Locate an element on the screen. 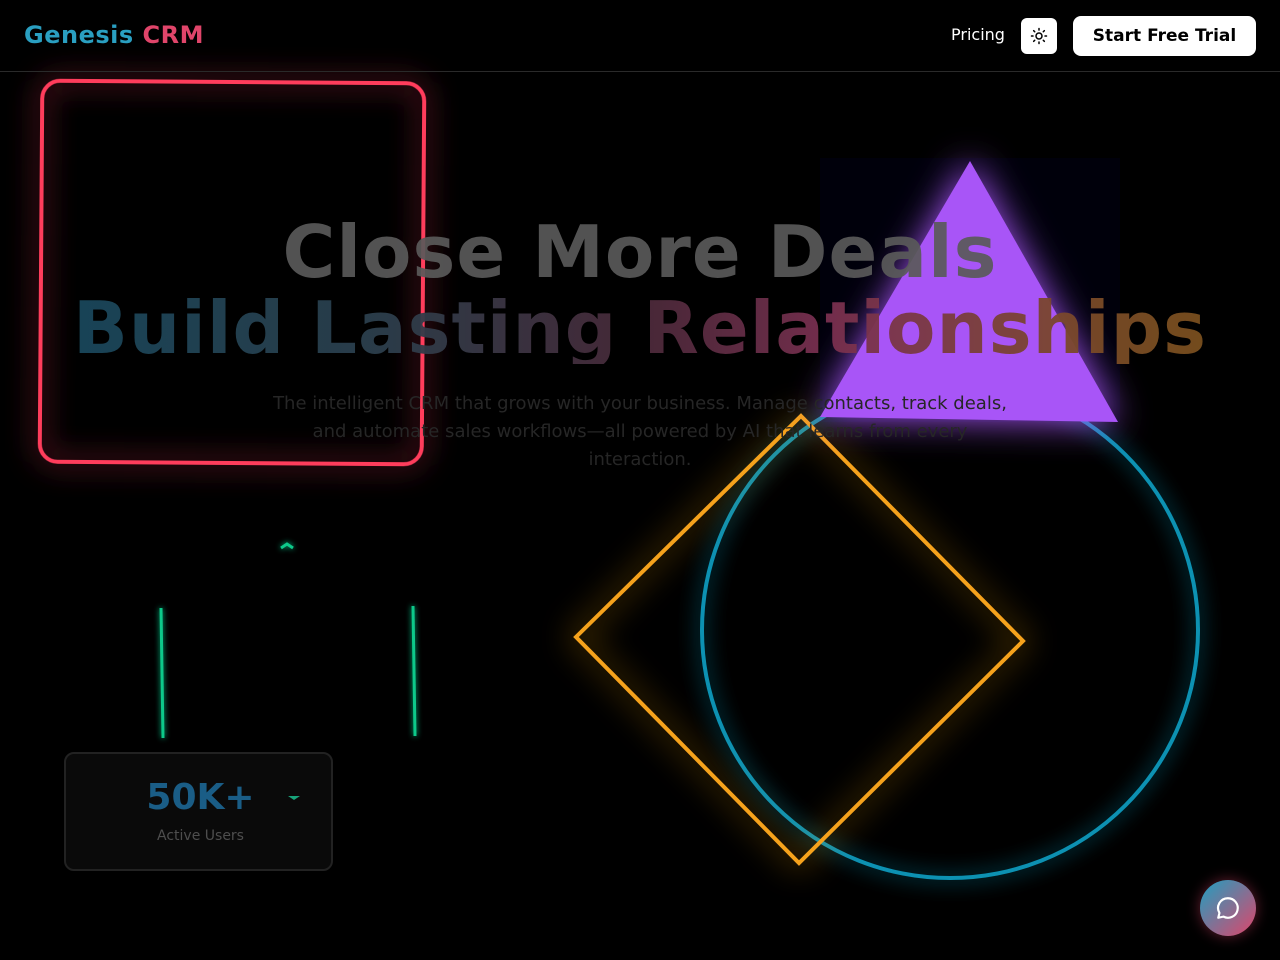  sun-icon is located at coordinates (1039, 36).